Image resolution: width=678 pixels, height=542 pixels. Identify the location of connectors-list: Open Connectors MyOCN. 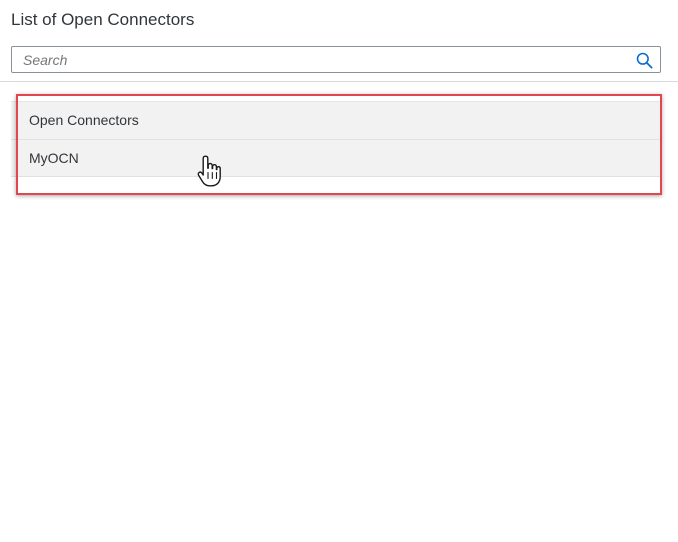
(336, 139).